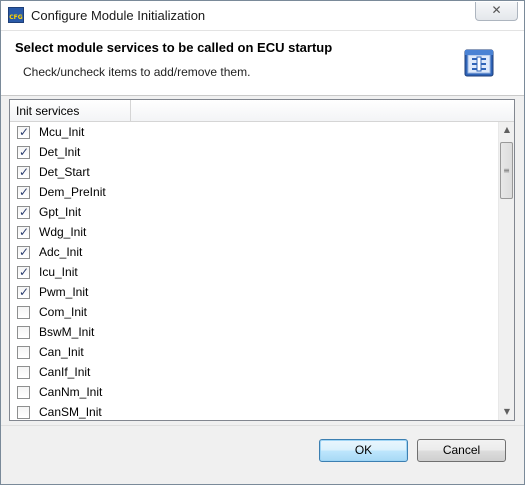 The height and width of the screenshot is (485, 525). I want to click on cfg-app-icon: CFG, so click(16, 15).